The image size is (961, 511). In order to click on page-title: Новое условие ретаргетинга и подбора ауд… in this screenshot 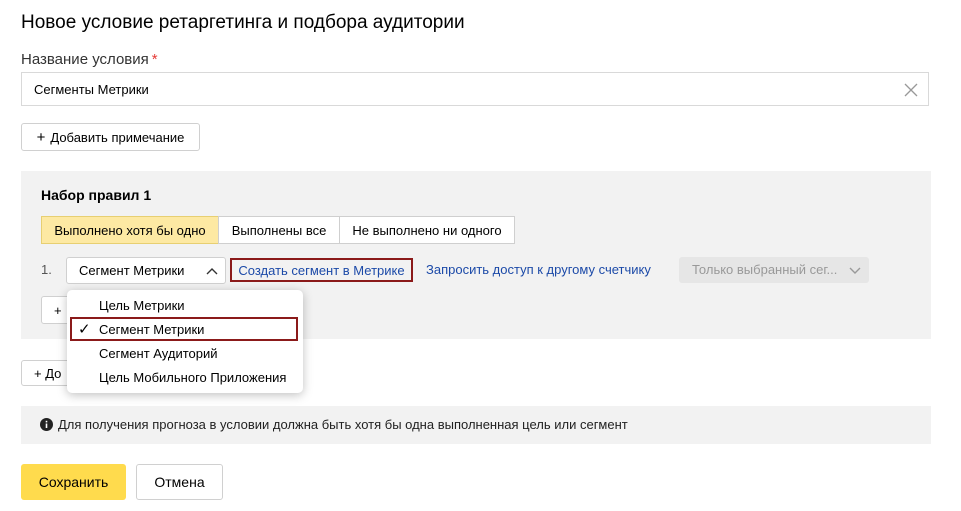, I will do `click(243, 22)`.